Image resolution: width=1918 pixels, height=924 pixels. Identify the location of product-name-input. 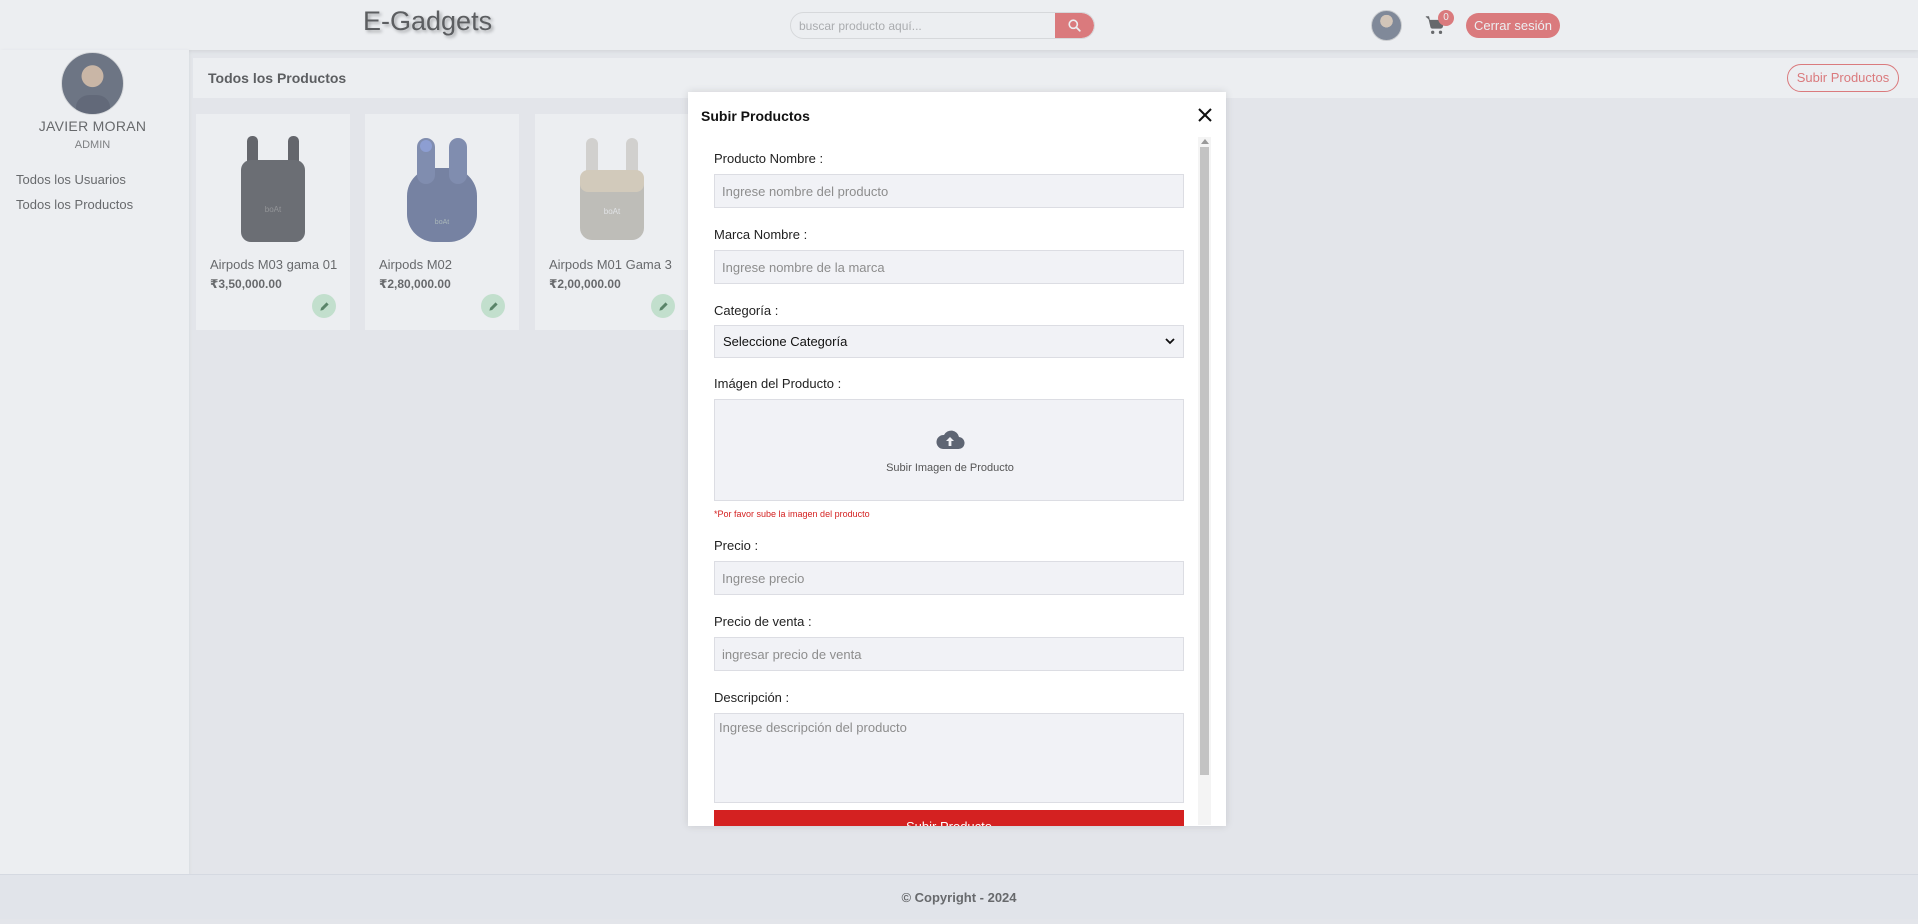
(949, 191).